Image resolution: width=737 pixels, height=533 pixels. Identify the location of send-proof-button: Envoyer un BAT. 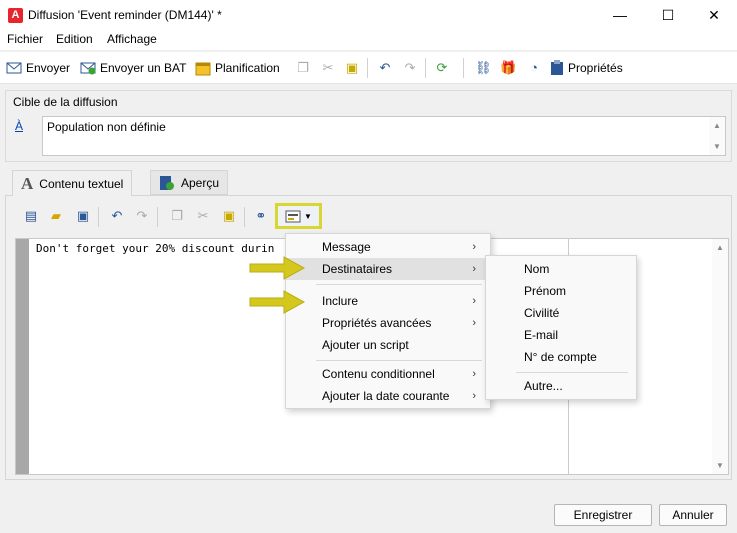
(133, 68).